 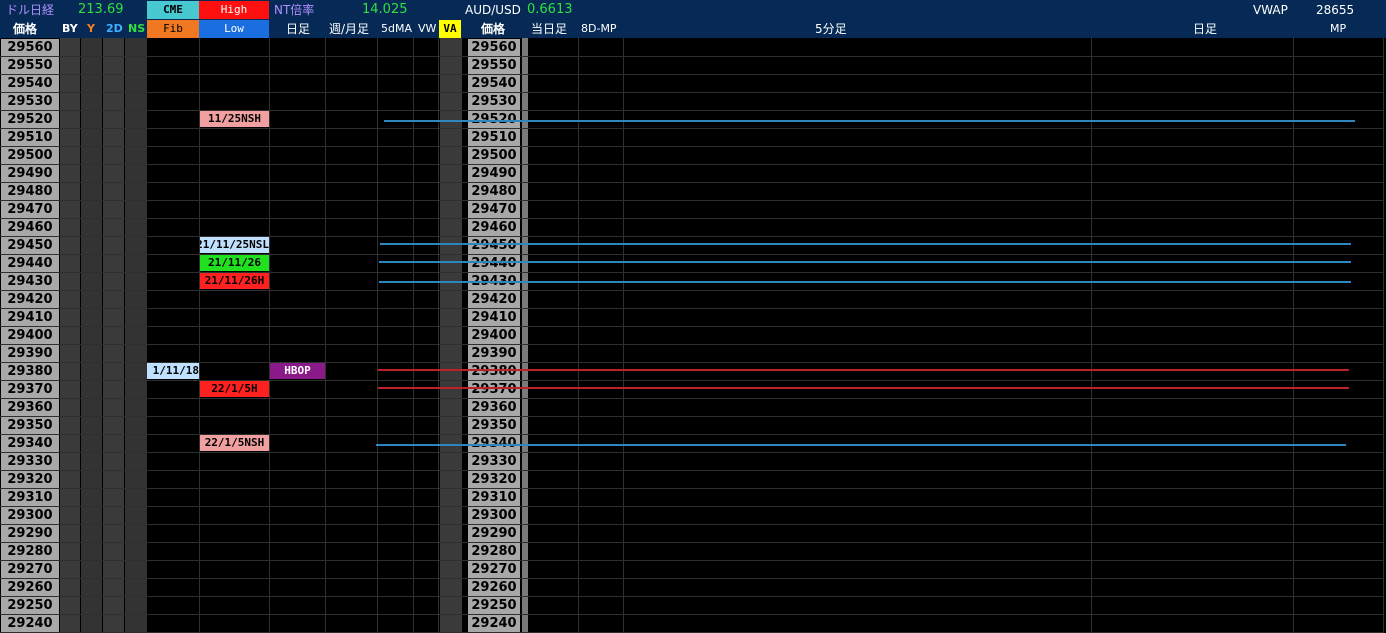 I want to click on dollar-nikkei-label: ドル日経, so click(x=30, y=10).